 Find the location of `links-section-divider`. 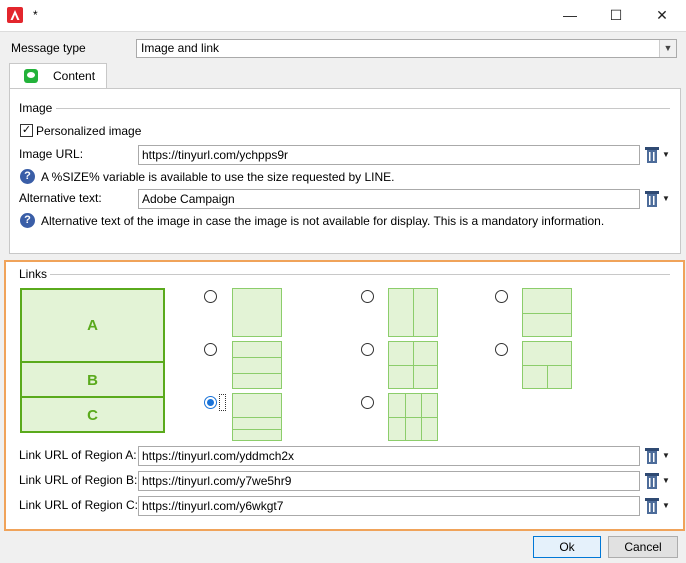

links-section-divider is located at coordinates (360, 274).